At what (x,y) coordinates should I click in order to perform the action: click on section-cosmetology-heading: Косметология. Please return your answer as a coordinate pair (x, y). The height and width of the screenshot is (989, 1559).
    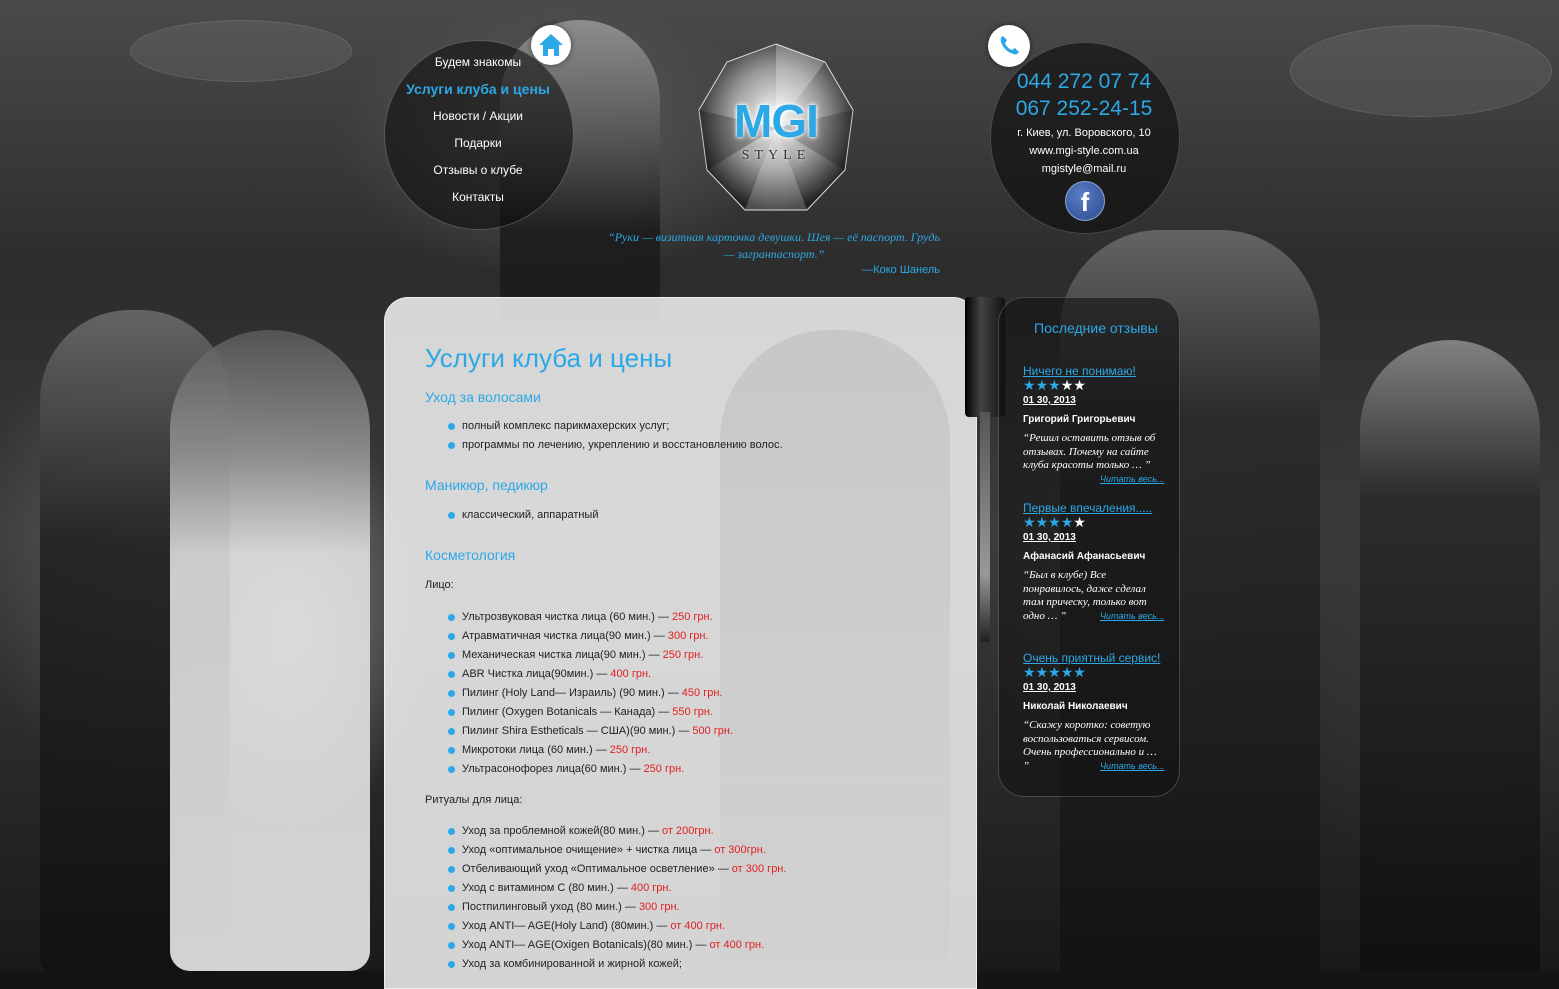
    Looking at the image, I should click on (470, 555).